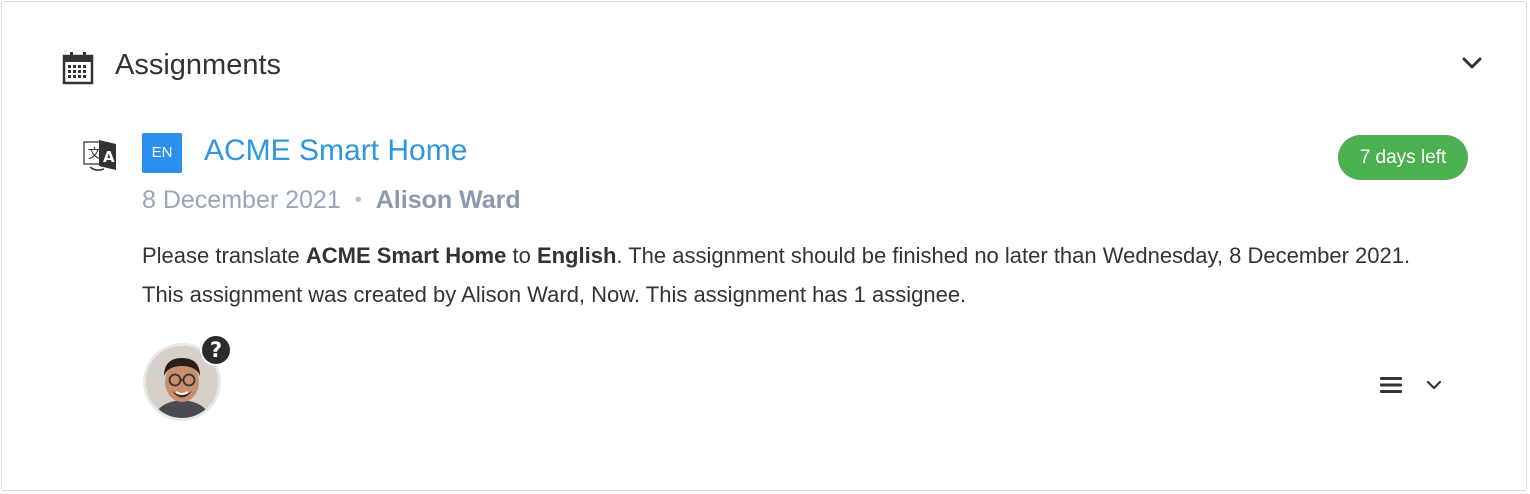  Describe the element at coordinates (162, 153) in the screenshot. I see `language-badge: EN` at that location.